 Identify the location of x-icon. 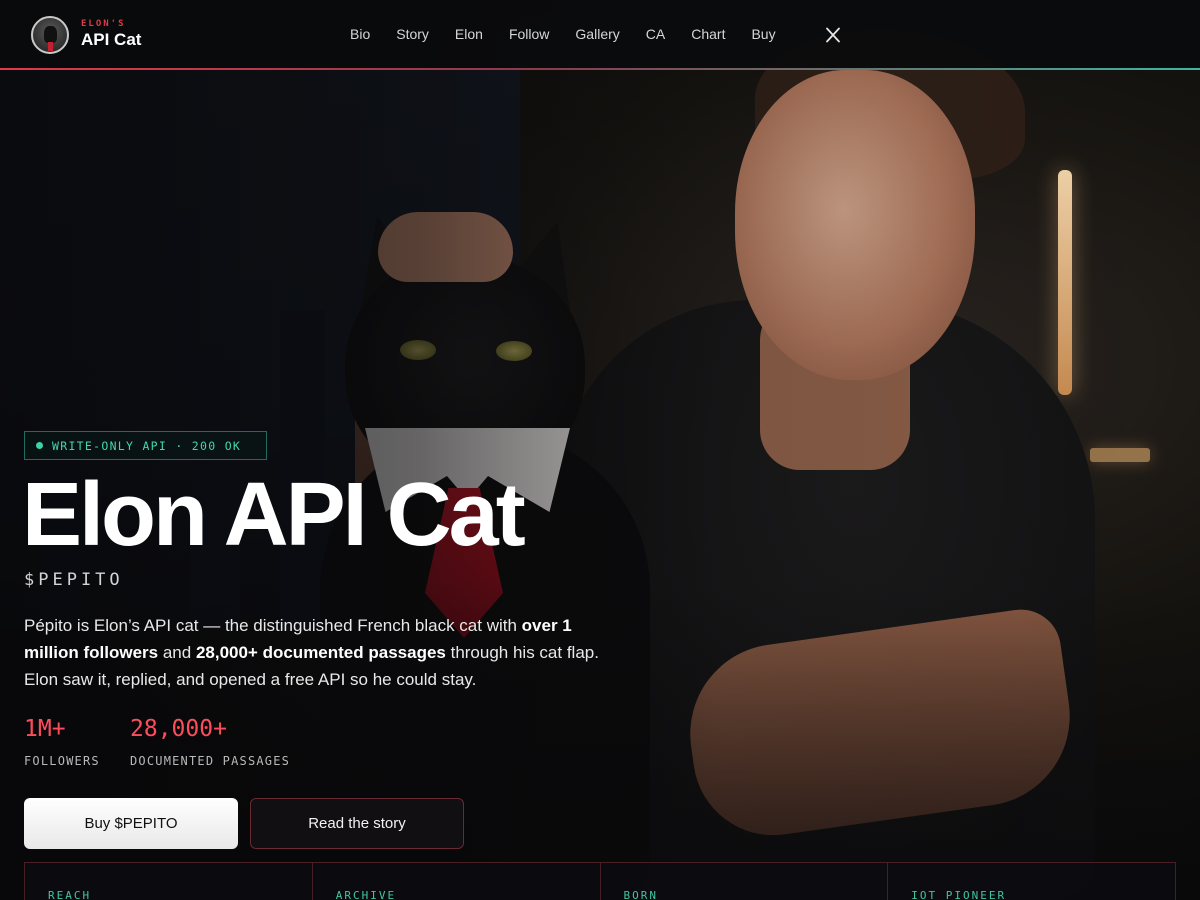
(833, 35).